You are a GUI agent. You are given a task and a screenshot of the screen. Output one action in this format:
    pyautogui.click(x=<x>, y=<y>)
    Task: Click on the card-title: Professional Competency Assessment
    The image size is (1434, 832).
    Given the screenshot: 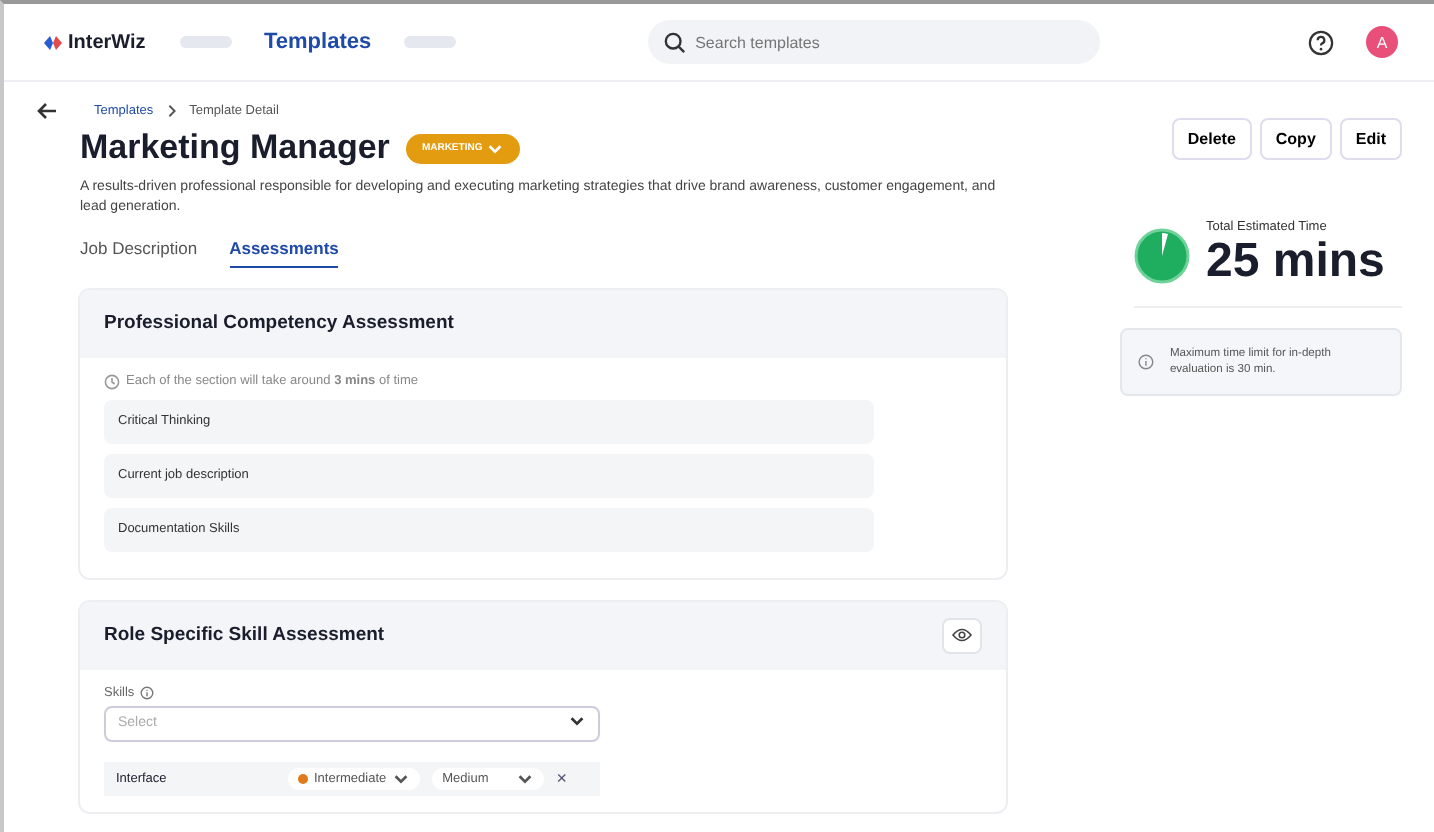 What is the action you would take?
    pyautogui.click(x=279, y=323)
    